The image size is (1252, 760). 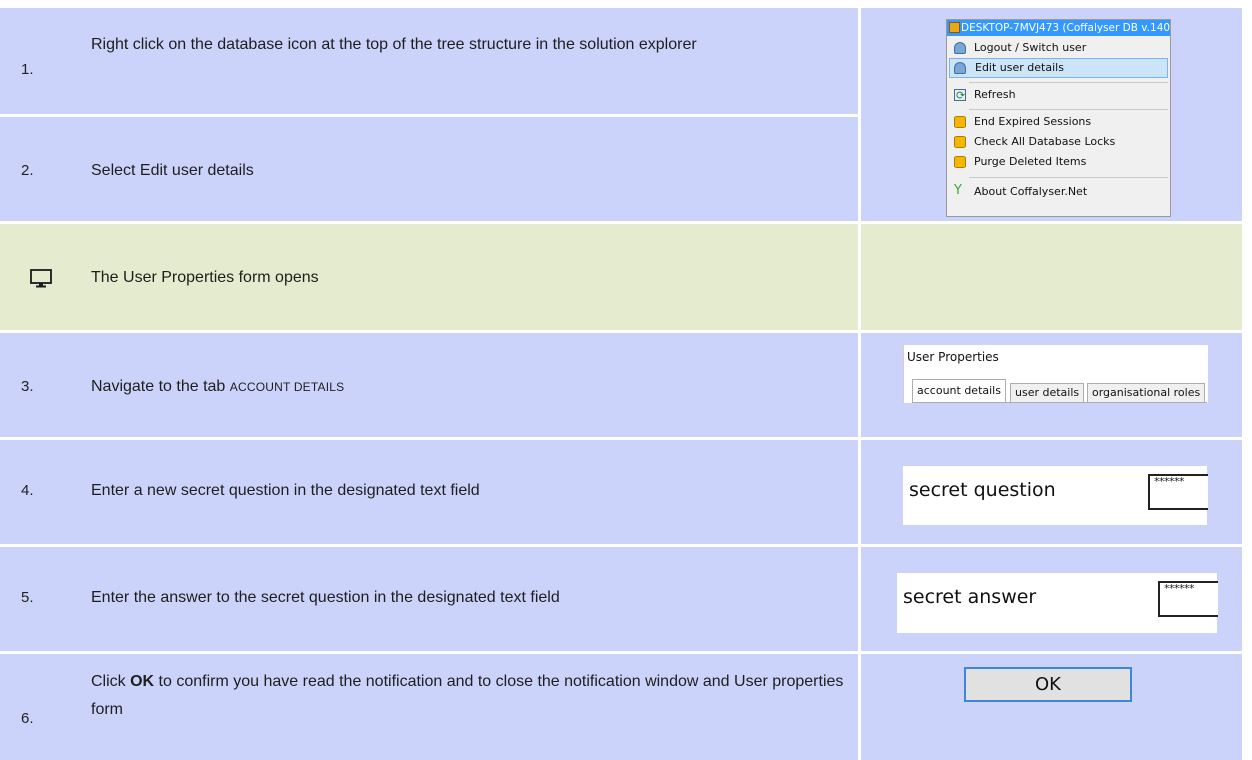 What do you see at coordinates (465, 169) in the screenshot?
I see `step-text-cell: Select Edit user details` at bounding box center [465, 169].